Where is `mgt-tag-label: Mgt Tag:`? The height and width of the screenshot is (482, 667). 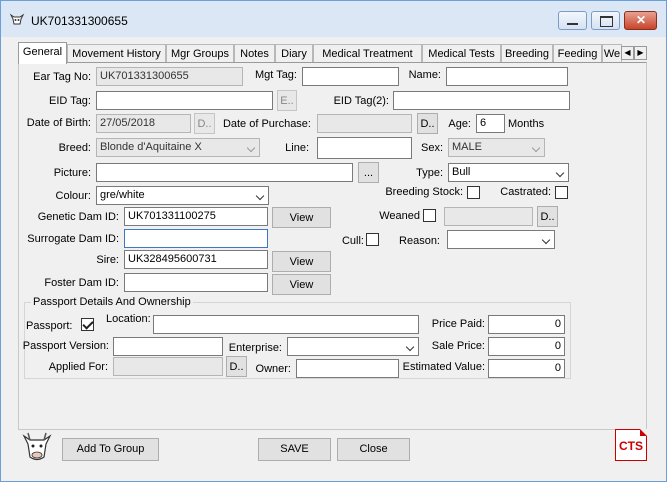
mgt-tag-label: Mgt Tag: is located at coordinates (276, 75).